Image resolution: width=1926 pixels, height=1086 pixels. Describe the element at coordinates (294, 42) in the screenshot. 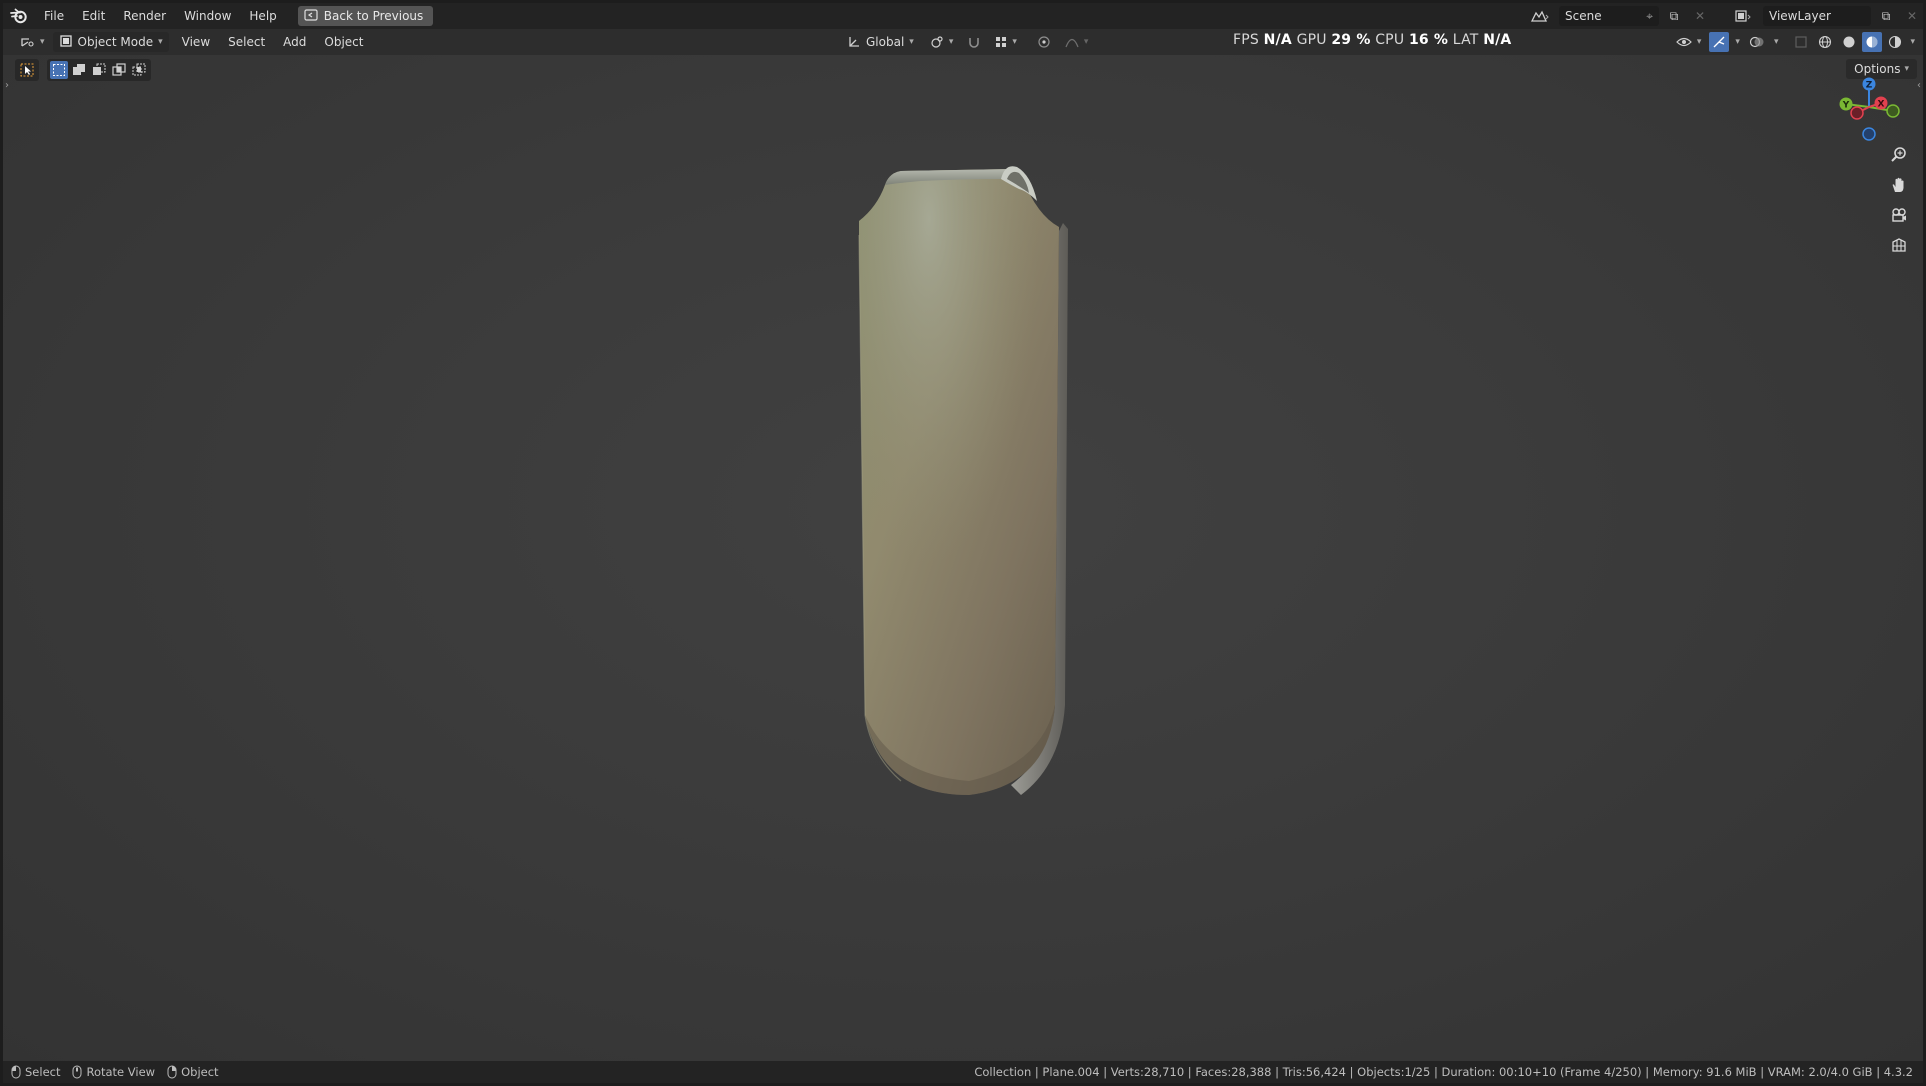

I see `header-menu-add: Add` at that location.